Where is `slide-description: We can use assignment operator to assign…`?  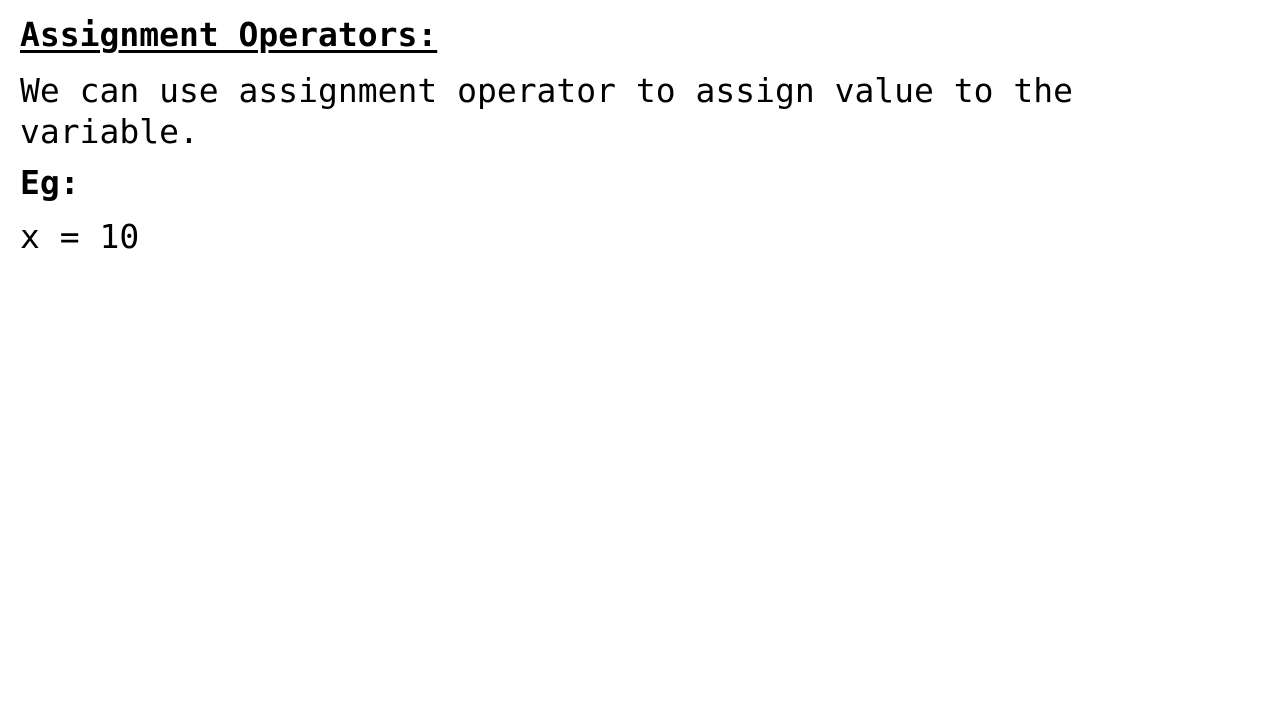 slide-description: We can use assignment operator to assign… is located at coordinates (546, 111).